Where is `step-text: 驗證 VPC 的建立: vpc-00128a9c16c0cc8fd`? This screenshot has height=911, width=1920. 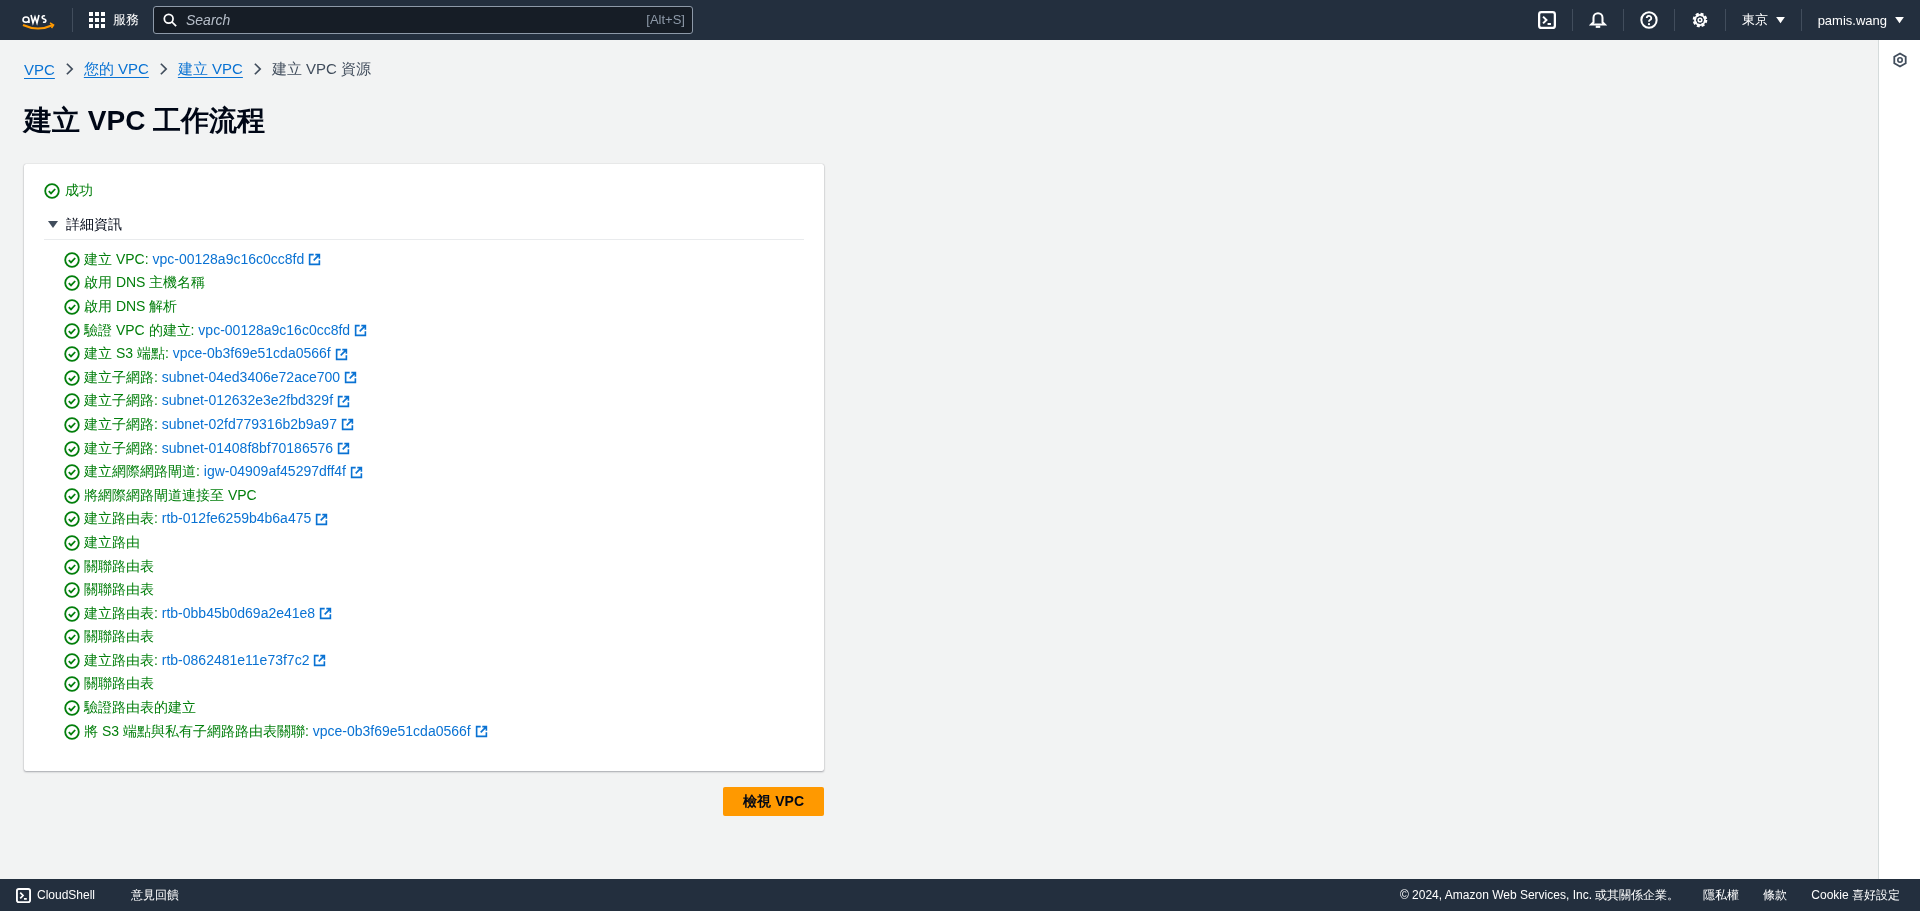 step-text: 驗證 VPC 的建立: vpc-00128a9c16c0cc8fd is located at coordinates (217, 330).